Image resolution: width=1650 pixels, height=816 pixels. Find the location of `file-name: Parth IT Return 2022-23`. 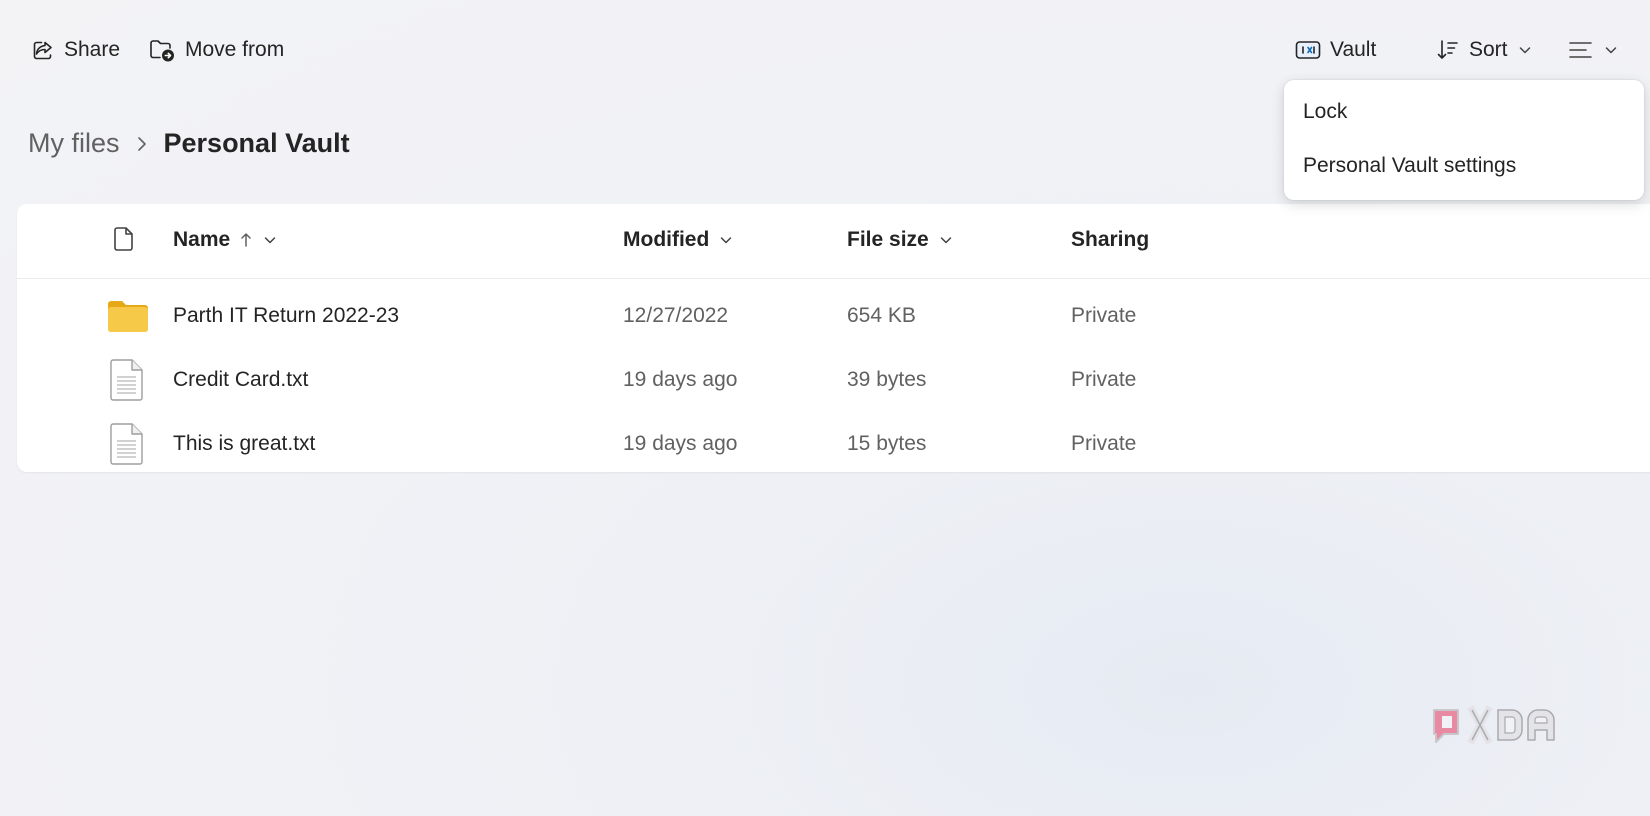

file-name: Parth IT Return 2022-23 is located at coordinates (286, 316).